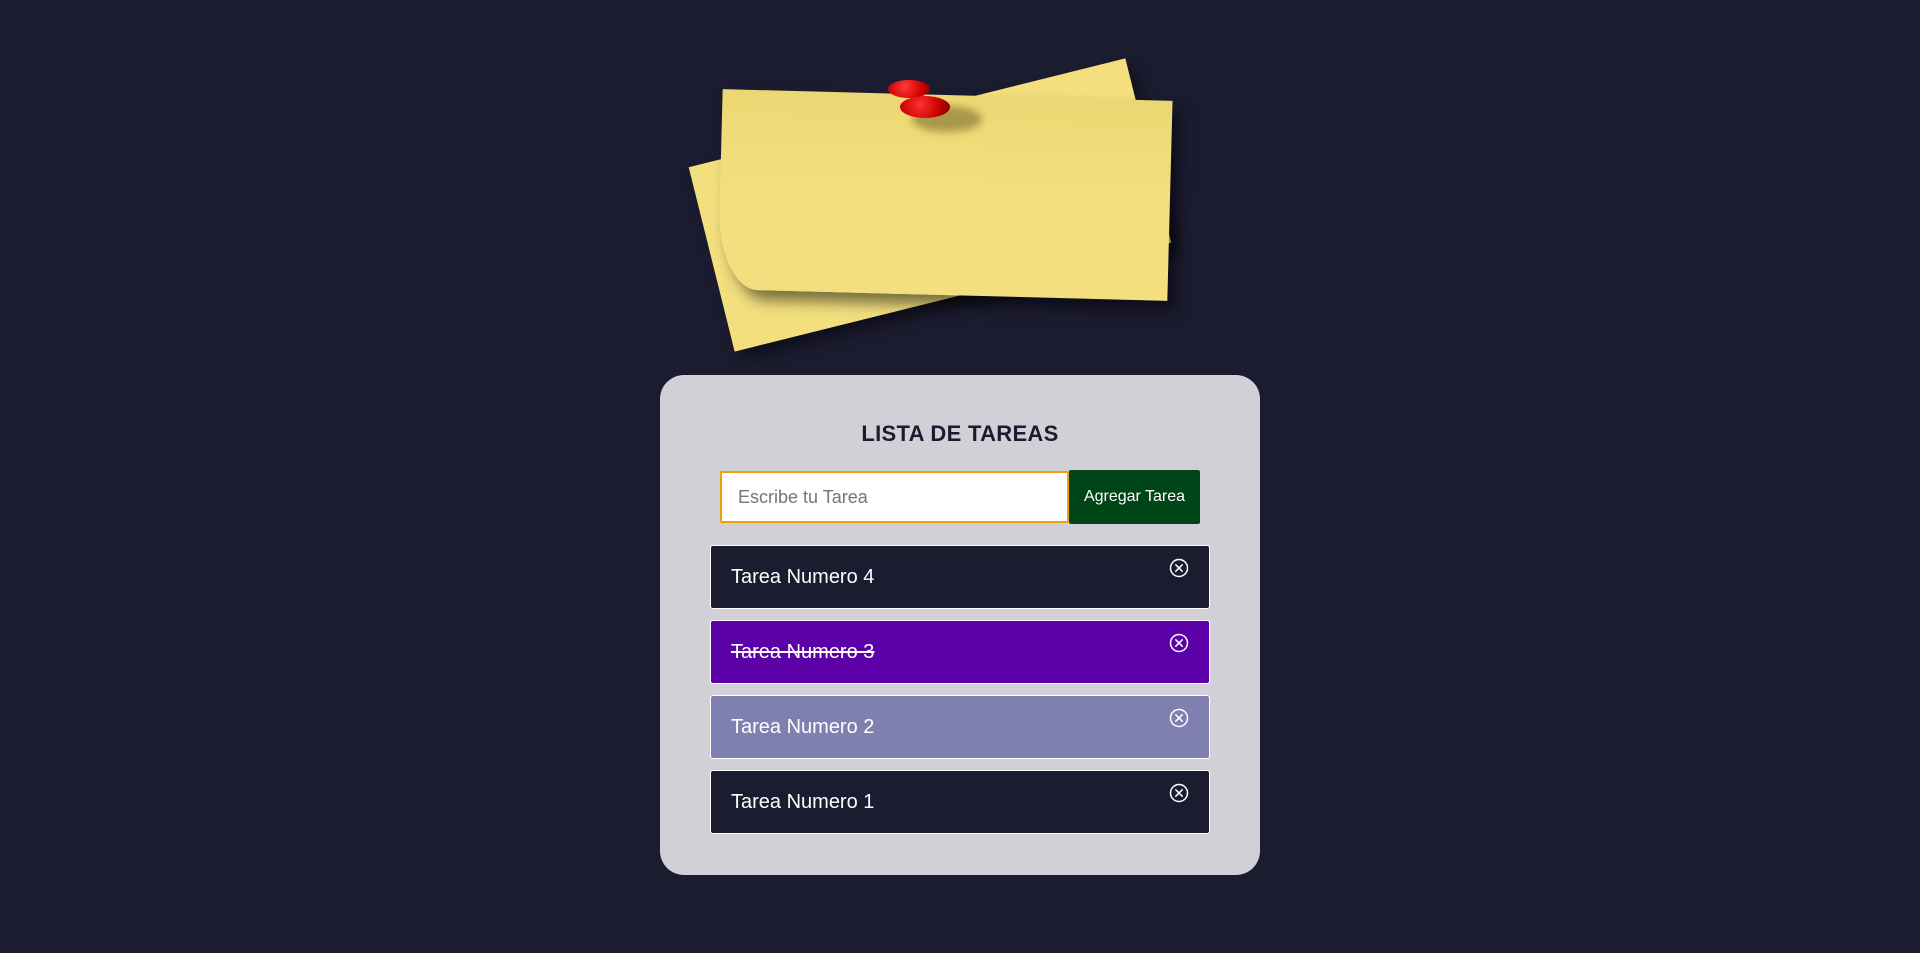  I want to click on task-label: Tarea Numero 4, so click(803, 577).